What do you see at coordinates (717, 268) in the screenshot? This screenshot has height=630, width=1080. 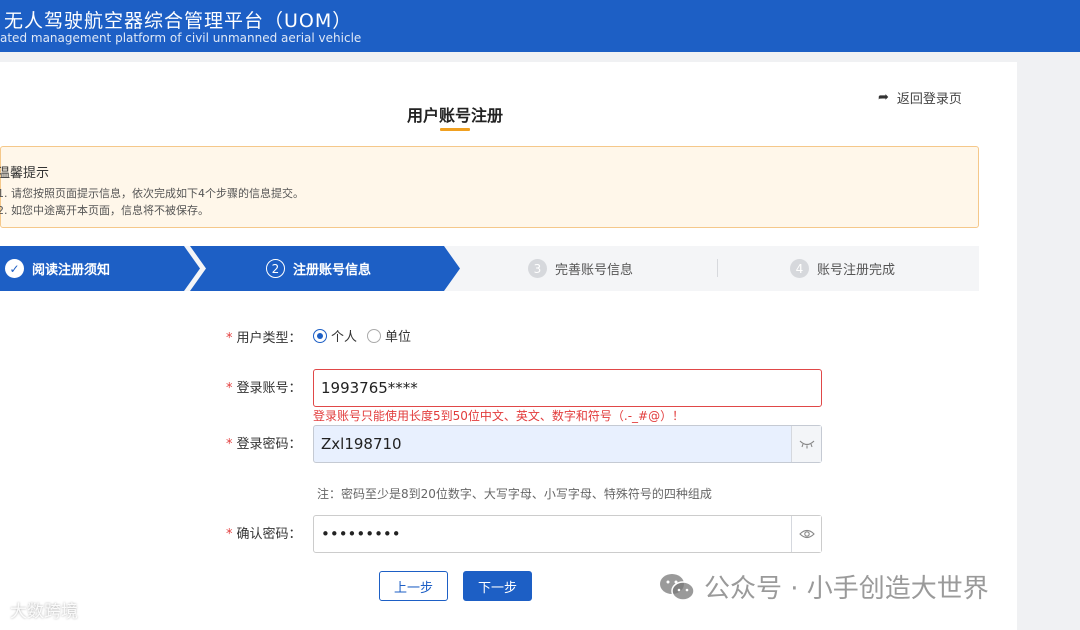 I see `step-divider` at bounding box center [717, 268].